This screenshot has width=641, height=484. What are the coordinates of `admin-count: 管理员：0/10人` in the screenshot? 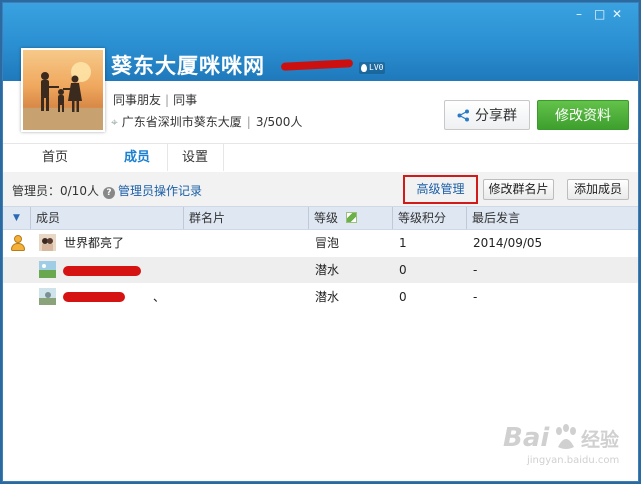 It's located at (55, 191).